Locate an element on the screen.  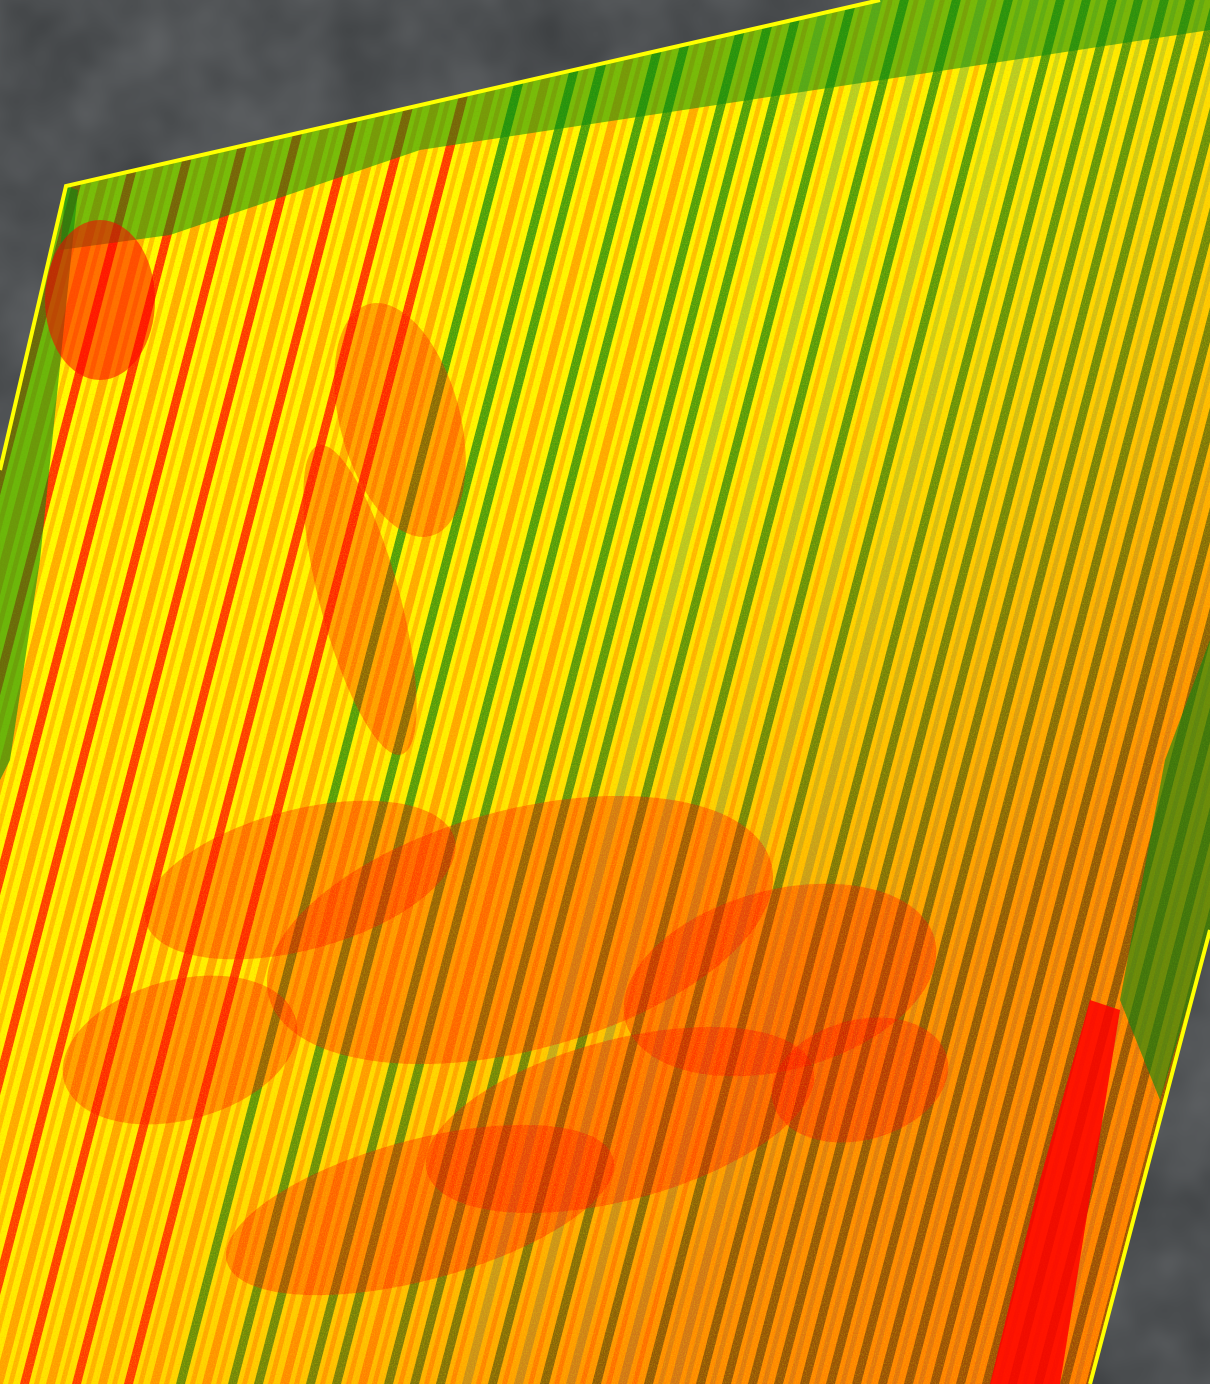
edge-stress-top-left is located at coordinates (100, 300).